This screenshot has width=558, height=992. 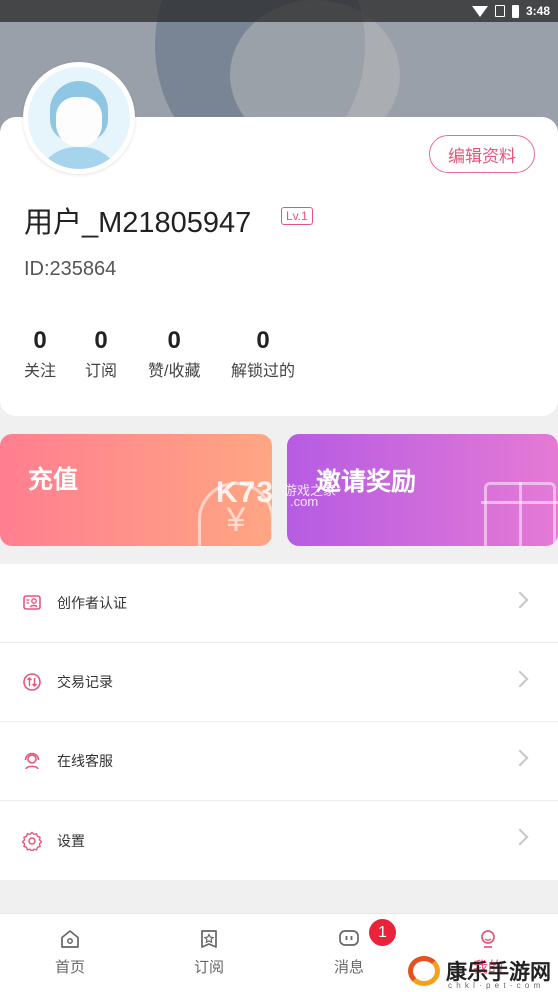 I want to click on status-time: 3:48, so click(x=537, y=11).